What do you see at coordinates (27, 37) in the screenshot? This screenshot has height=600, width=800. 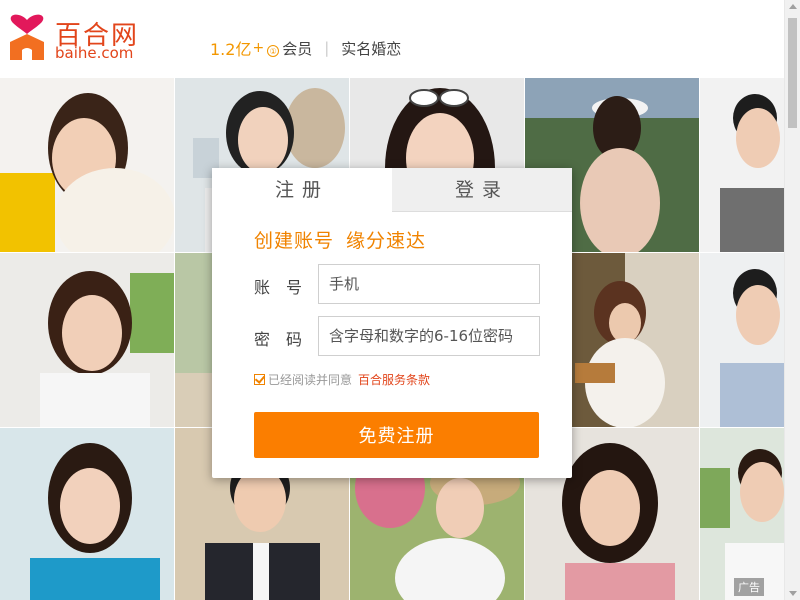 I see `heart-house-logo-icon` at bounding box center [27, 37].